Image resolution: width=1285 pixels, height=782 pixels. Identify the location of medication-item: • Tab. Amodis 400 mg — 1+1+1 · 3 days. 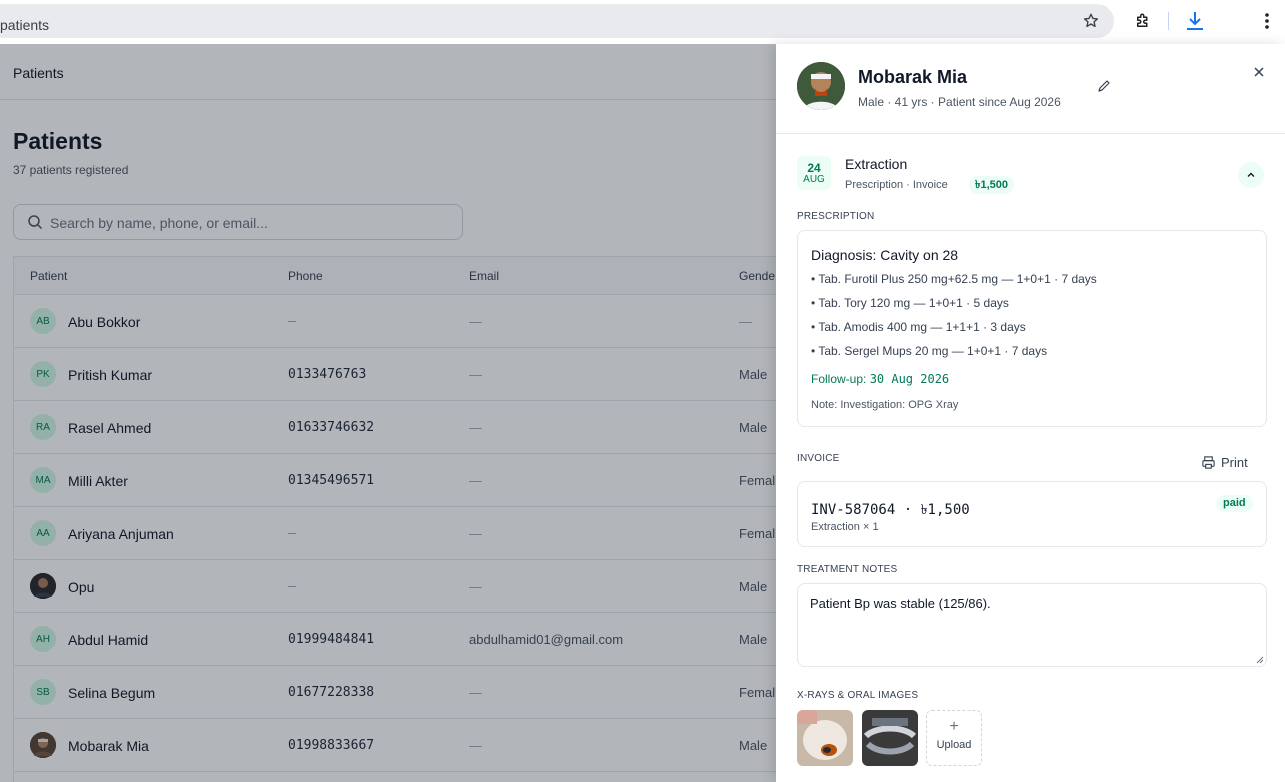
(918, 327).